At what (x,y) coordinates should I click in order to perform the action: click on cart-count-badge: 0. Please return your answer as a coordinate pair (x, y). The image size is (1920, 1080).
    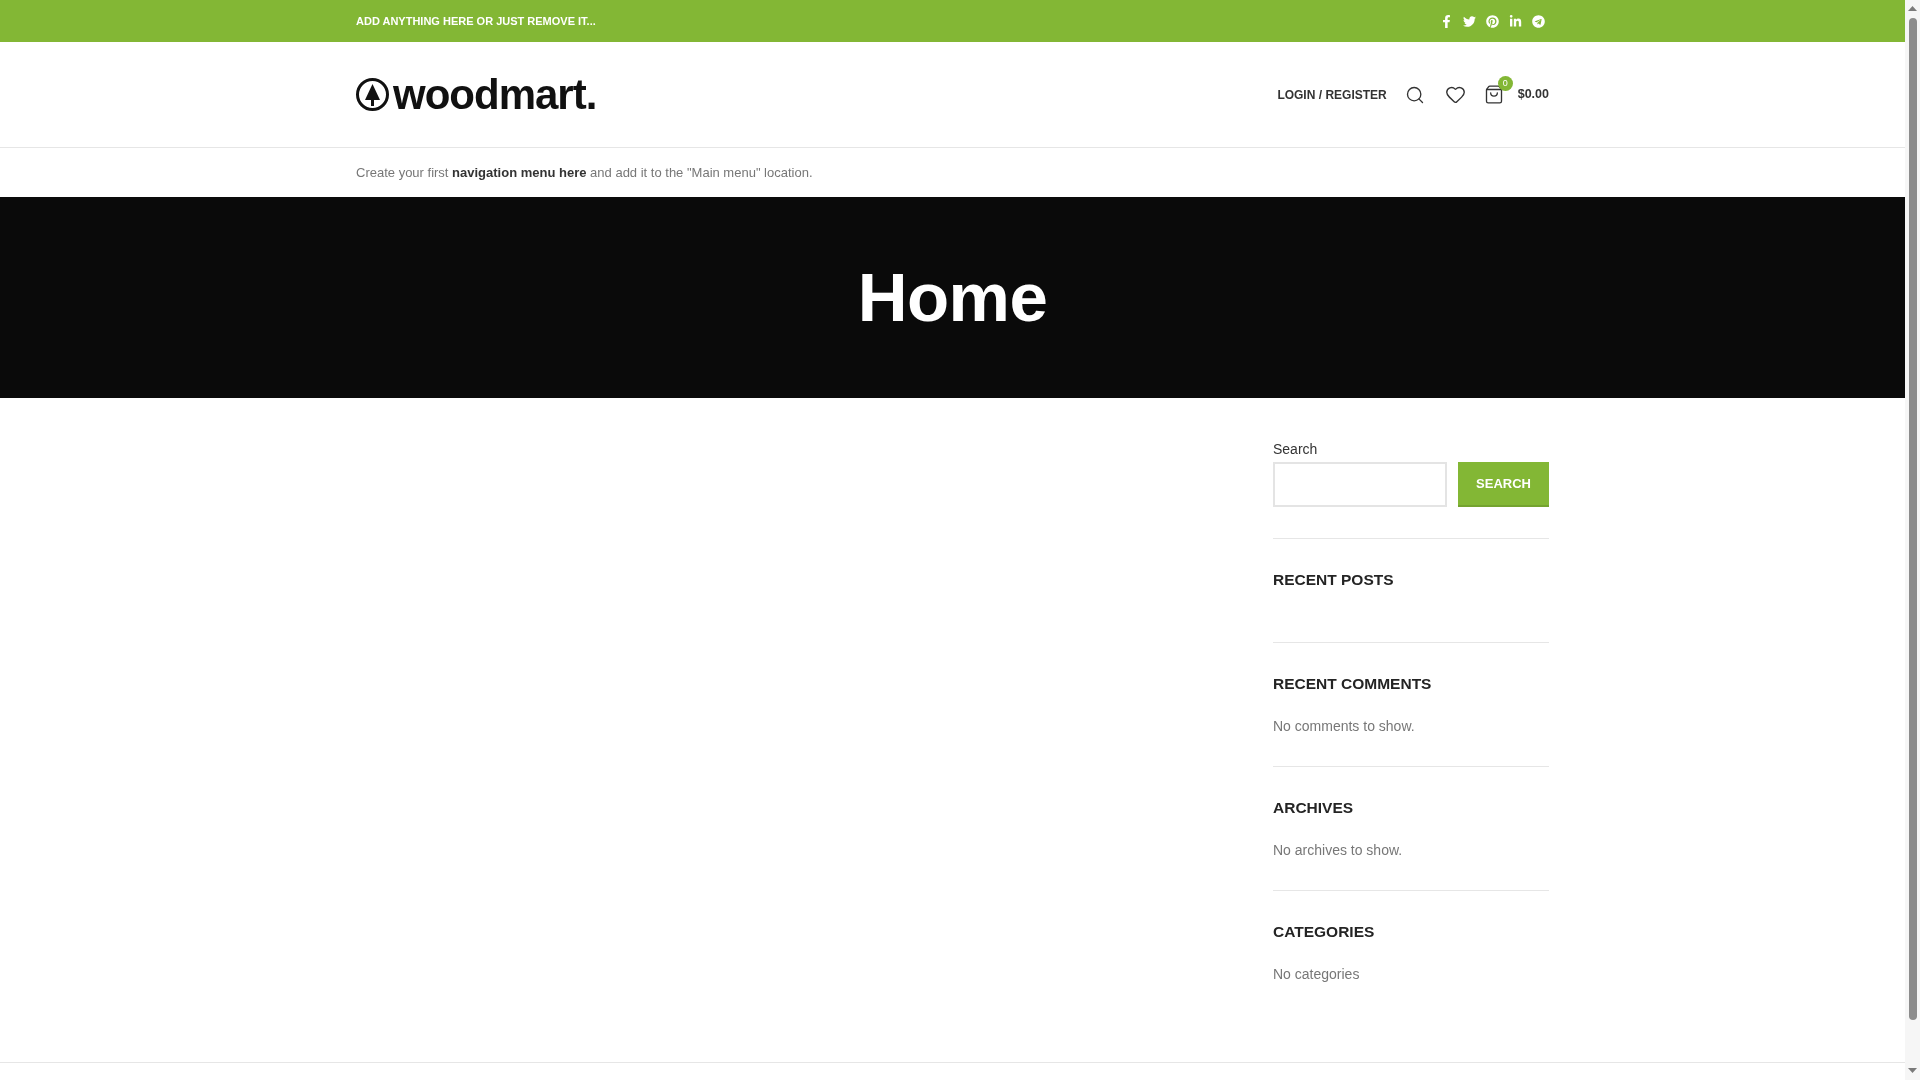
    Looking at the image, I should click on (1505, 83).